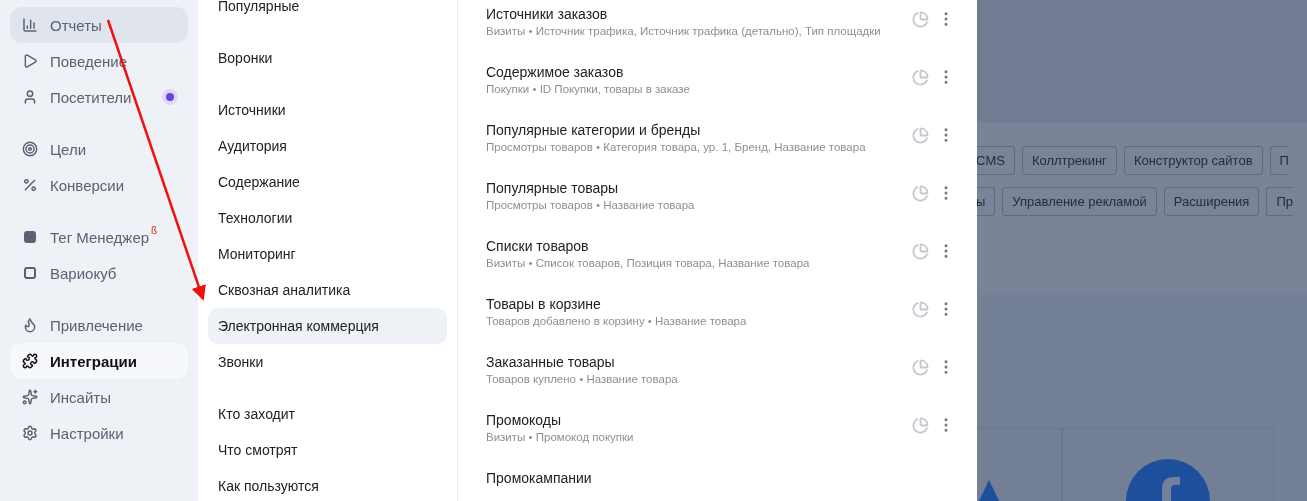 The height and width of the screenshot is (501, 1307). Describe the element at coordinates (699, 246) in the screenshot. I see `report-title: Списки товаров` at that location.